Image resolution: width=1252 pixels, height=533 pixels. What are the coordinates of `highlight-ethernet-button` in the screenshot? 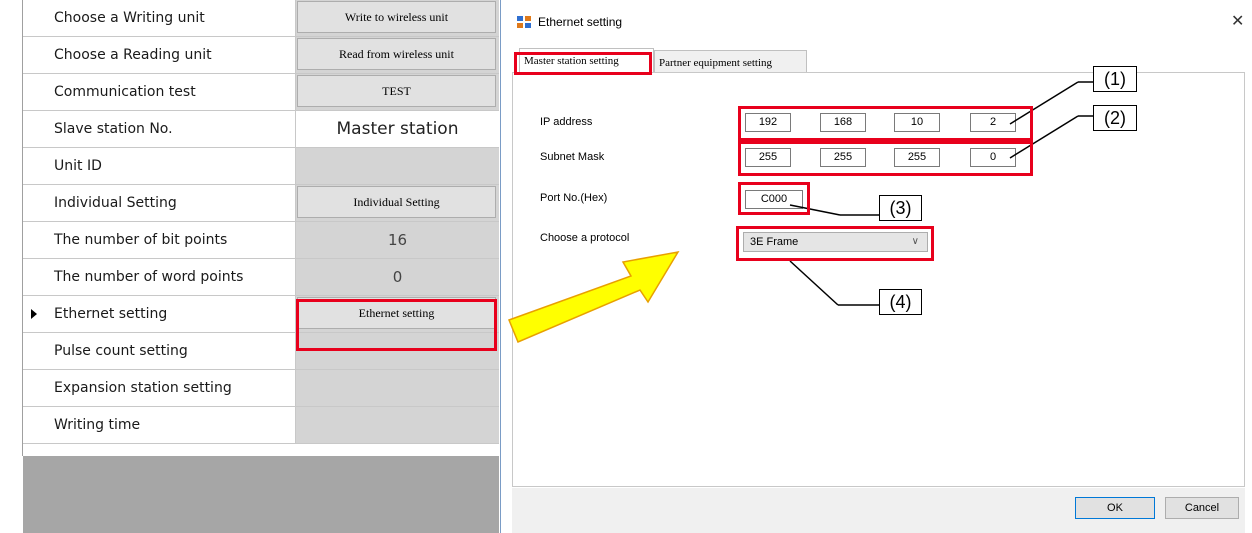 It's located at (396, 325).